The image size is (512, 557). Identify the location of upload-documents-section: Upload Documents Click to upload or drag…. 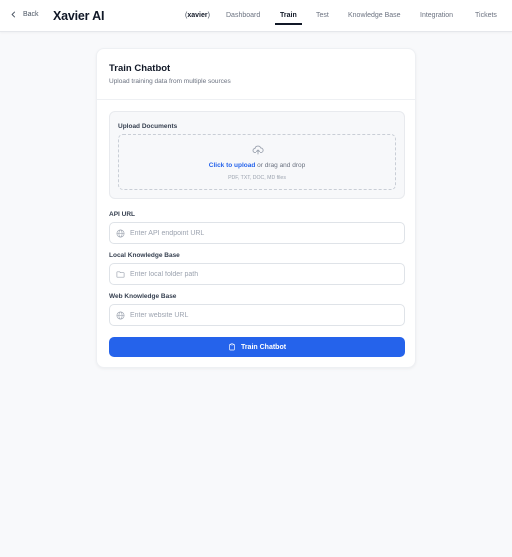
(257, 155).